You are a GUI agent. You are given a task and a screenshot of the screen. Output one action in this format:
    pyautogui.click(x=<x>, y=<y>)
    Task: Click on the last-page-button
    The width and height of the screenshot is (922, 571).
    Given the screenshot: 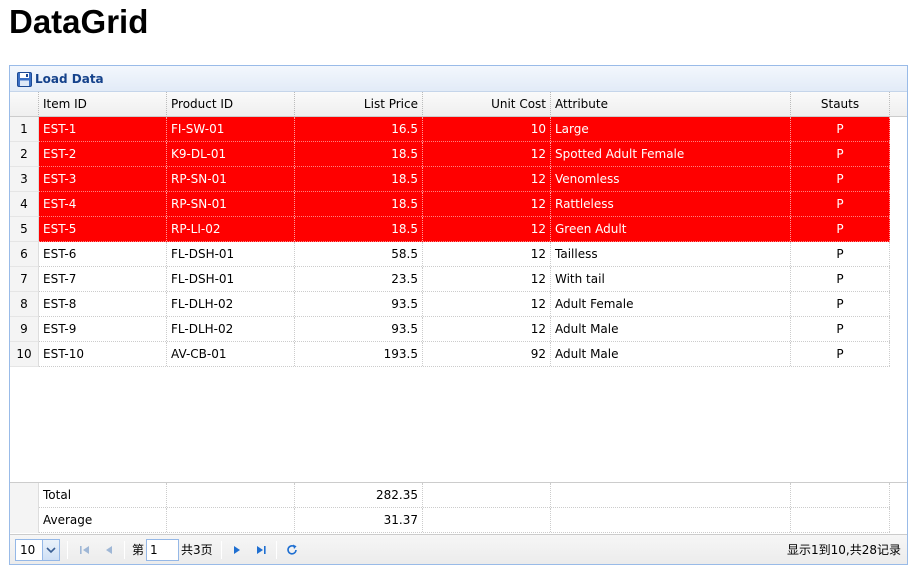 What is the action you would take?
    pyautogui.click(x=261, y=550)
    